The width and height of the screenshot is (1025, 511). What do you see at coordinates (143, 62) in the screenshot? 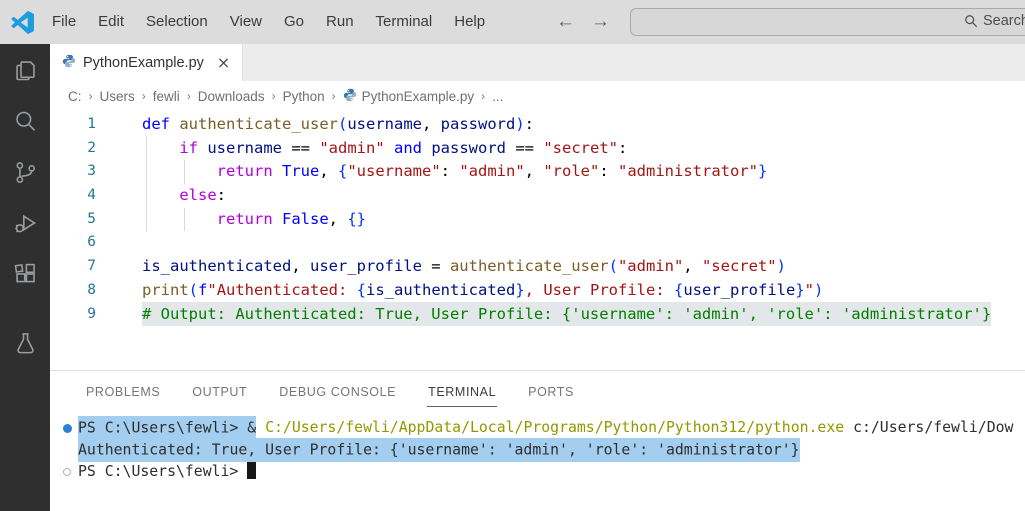
I see `tab-label: PythonExample.py` at bounding box center [143, 62].